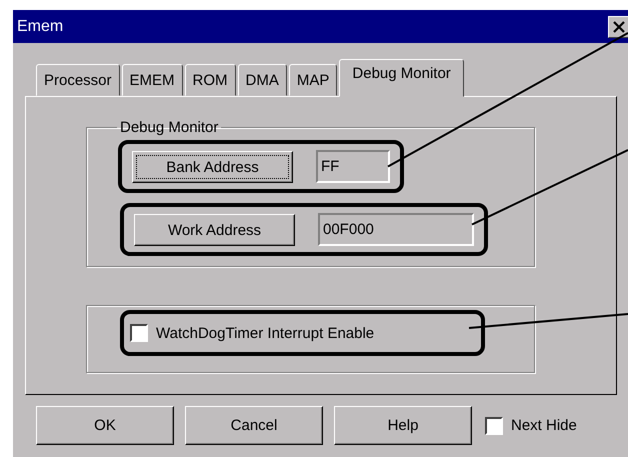  Describe the element at coordinates (40, 27) in the screenshot. I see `window-title: Emem` at that location.